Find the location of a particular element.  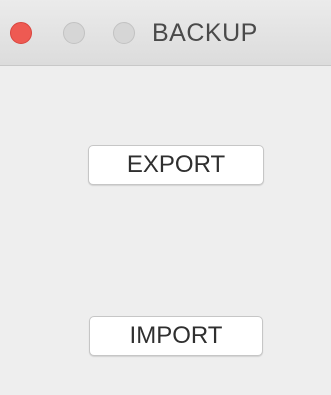

export-button: EXPORT is located at coordinates (176, 165).